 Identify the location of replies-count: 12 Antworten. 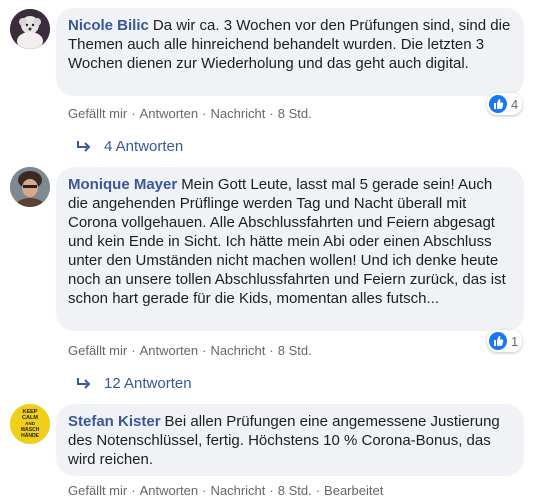
(148, 383).